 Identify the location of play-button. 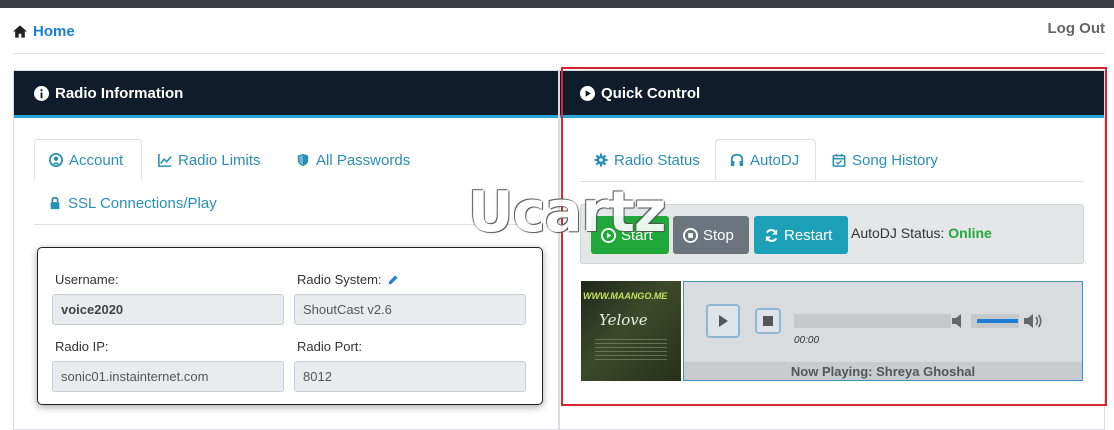
(723, 321).